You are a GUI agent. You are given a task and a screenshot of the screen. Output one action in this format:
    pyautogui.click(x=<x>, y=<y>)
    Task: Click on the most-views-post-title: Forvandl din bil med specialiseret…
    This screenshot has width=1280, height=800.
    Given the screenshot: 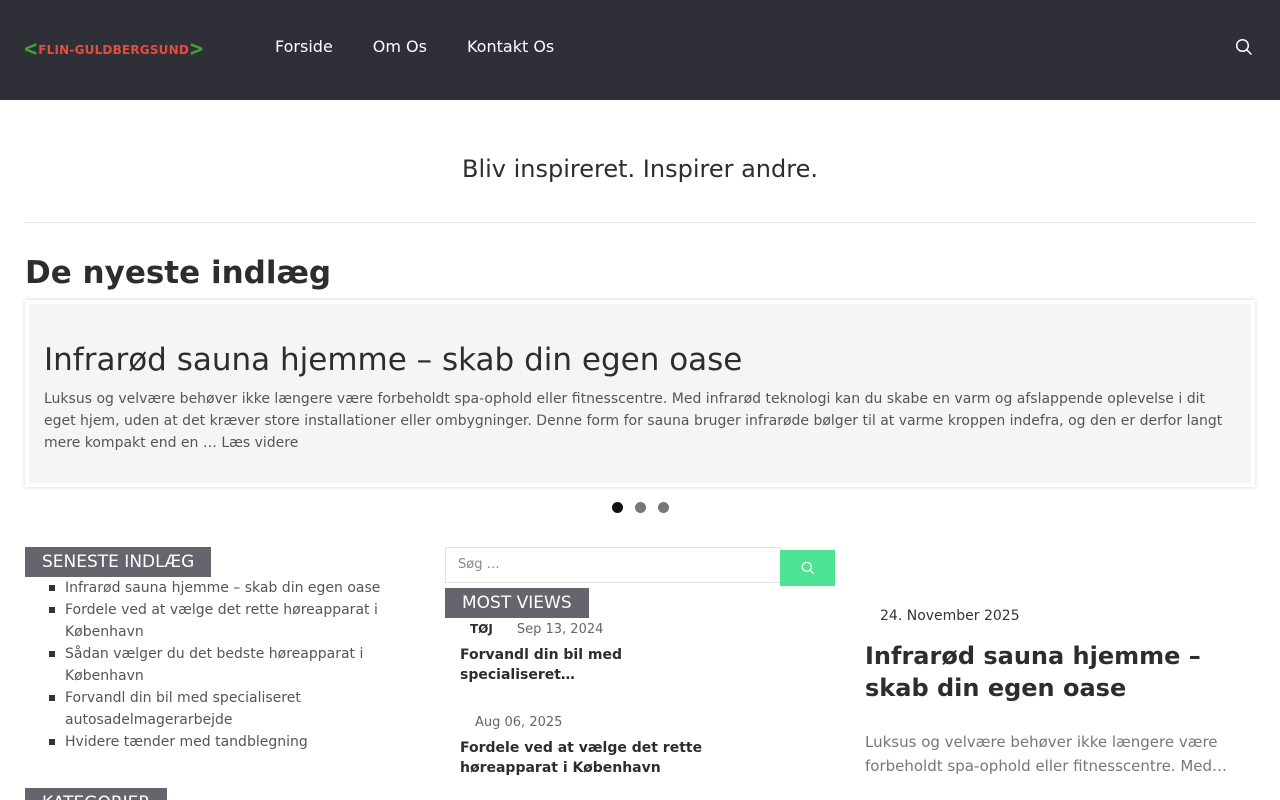 What is the action you would take?
    pyautogui.click(x=590, y=665)
    